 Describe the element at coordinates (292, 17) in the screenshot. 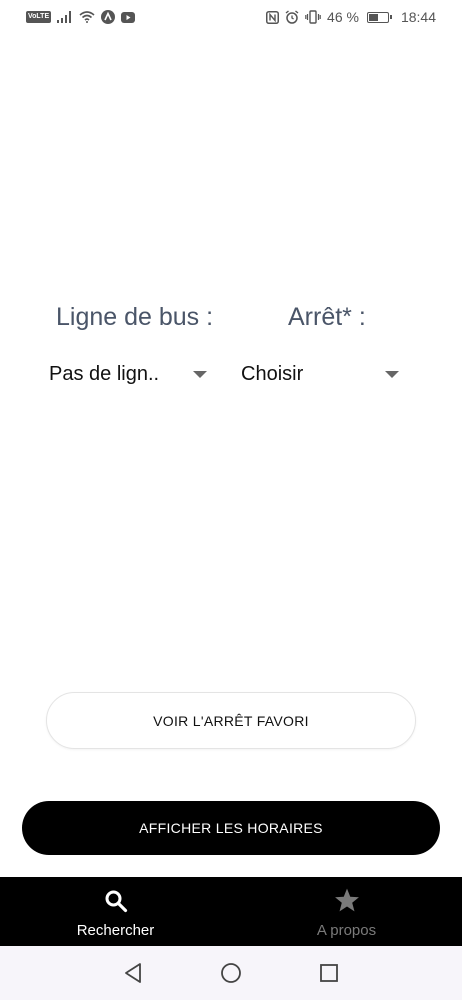

I see `alarm-icon` at that location.